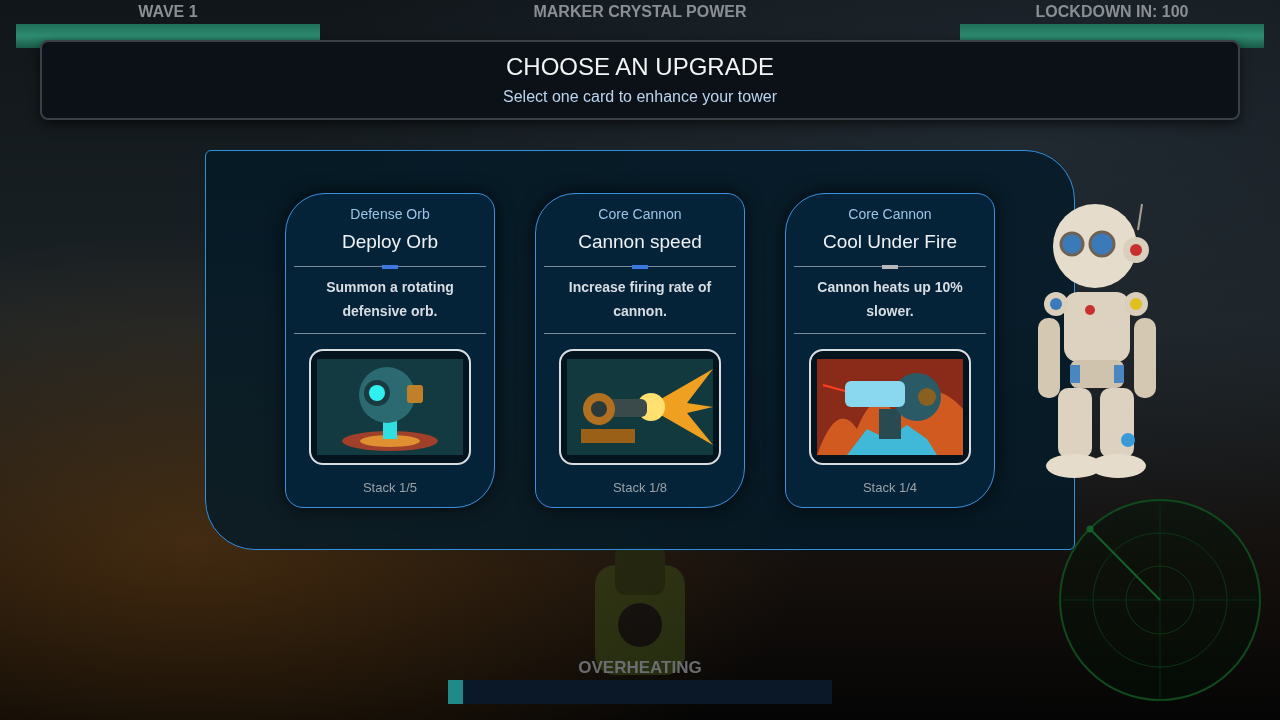 This screenshot has width=1280, height=720. What do you see at coordinates (890, 241) in the screenshot?
I see `card-title: Cool Under Fire` at bounding box center [890, 241].